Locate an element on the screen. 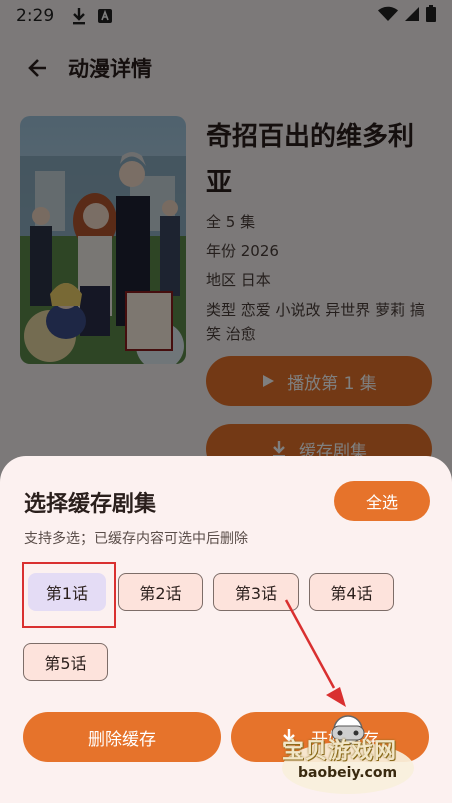 This screenshot has width=452, height=803. delete-cache-button: 删除缓存 is located at coordinates (122, 737).